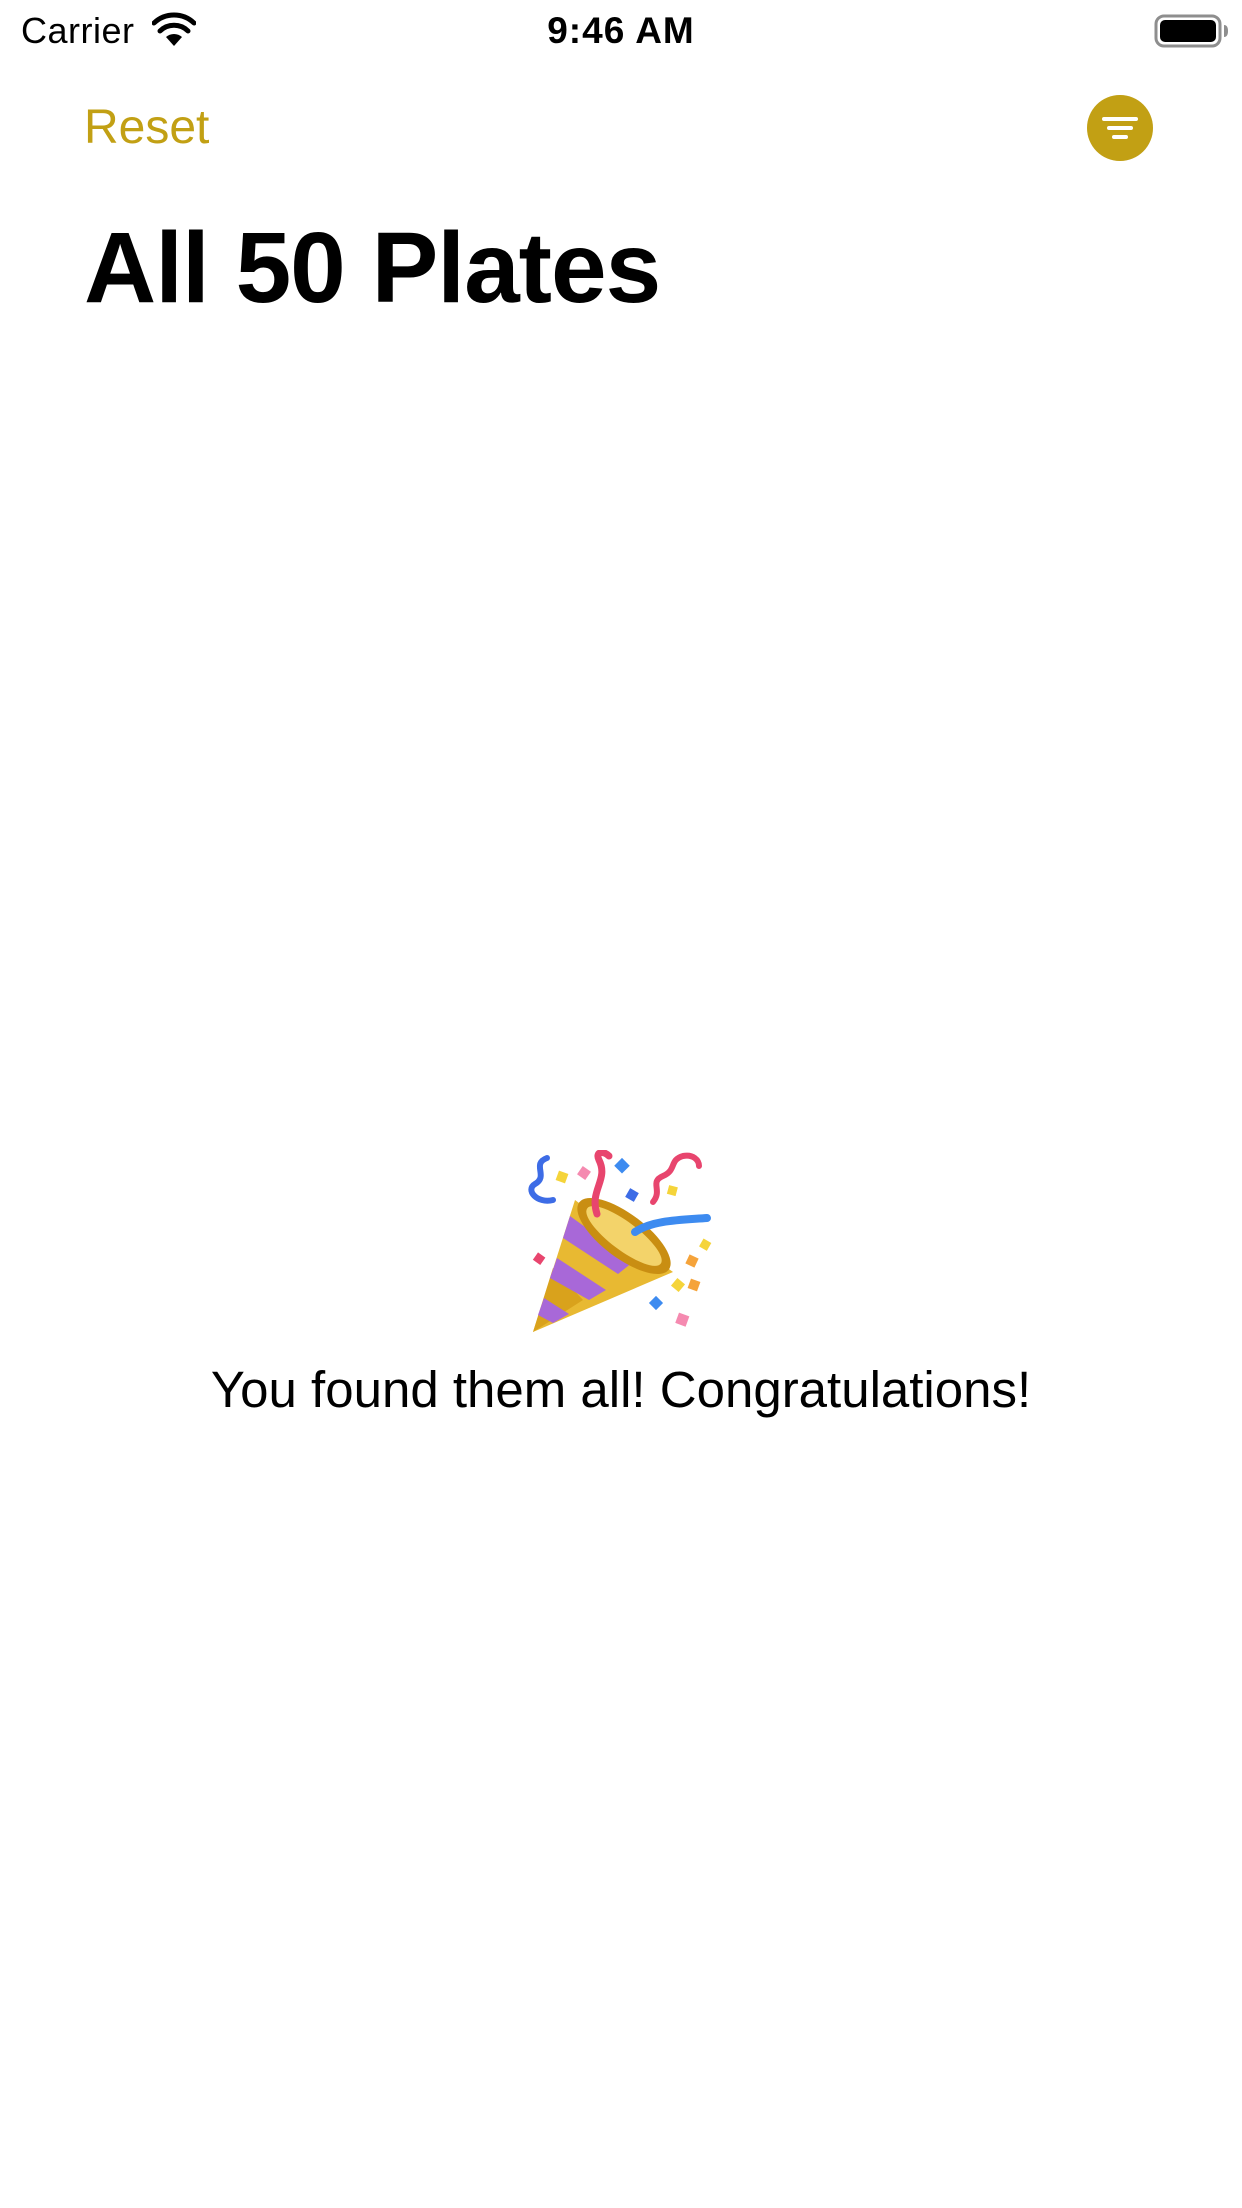  I want to click on party-popper-icon, so click(621, 1247).